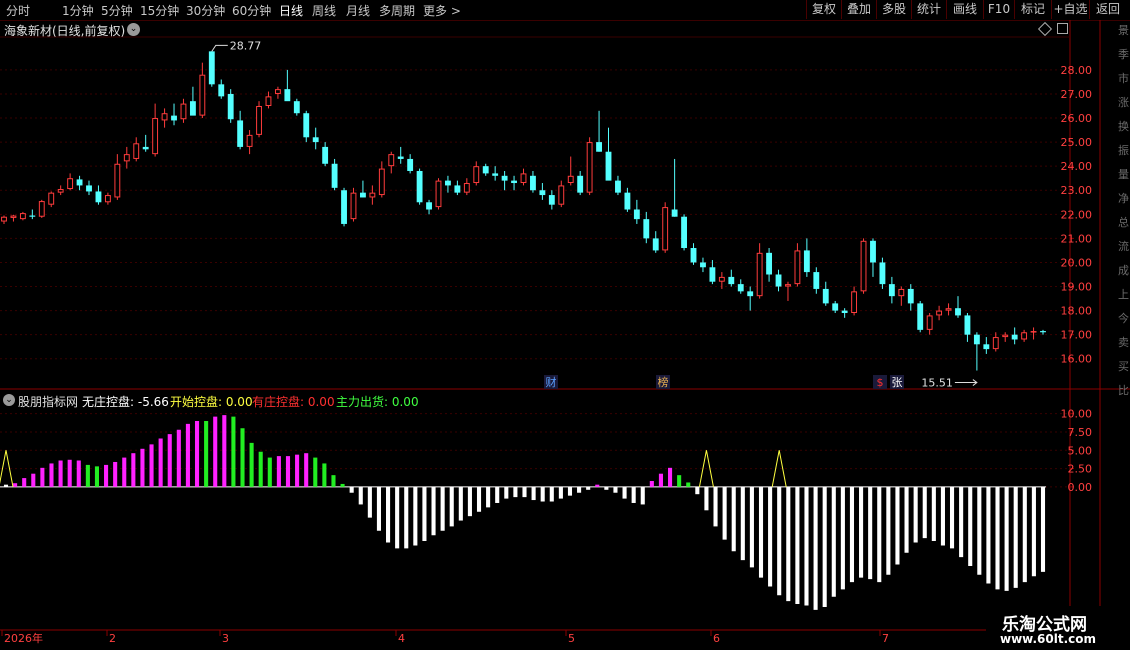 The width and height of the screenshot is (1130, 650). Describe the element at coordinates (1123, 222) in the screenshot. I see `side-panel-label: 总` at that location.